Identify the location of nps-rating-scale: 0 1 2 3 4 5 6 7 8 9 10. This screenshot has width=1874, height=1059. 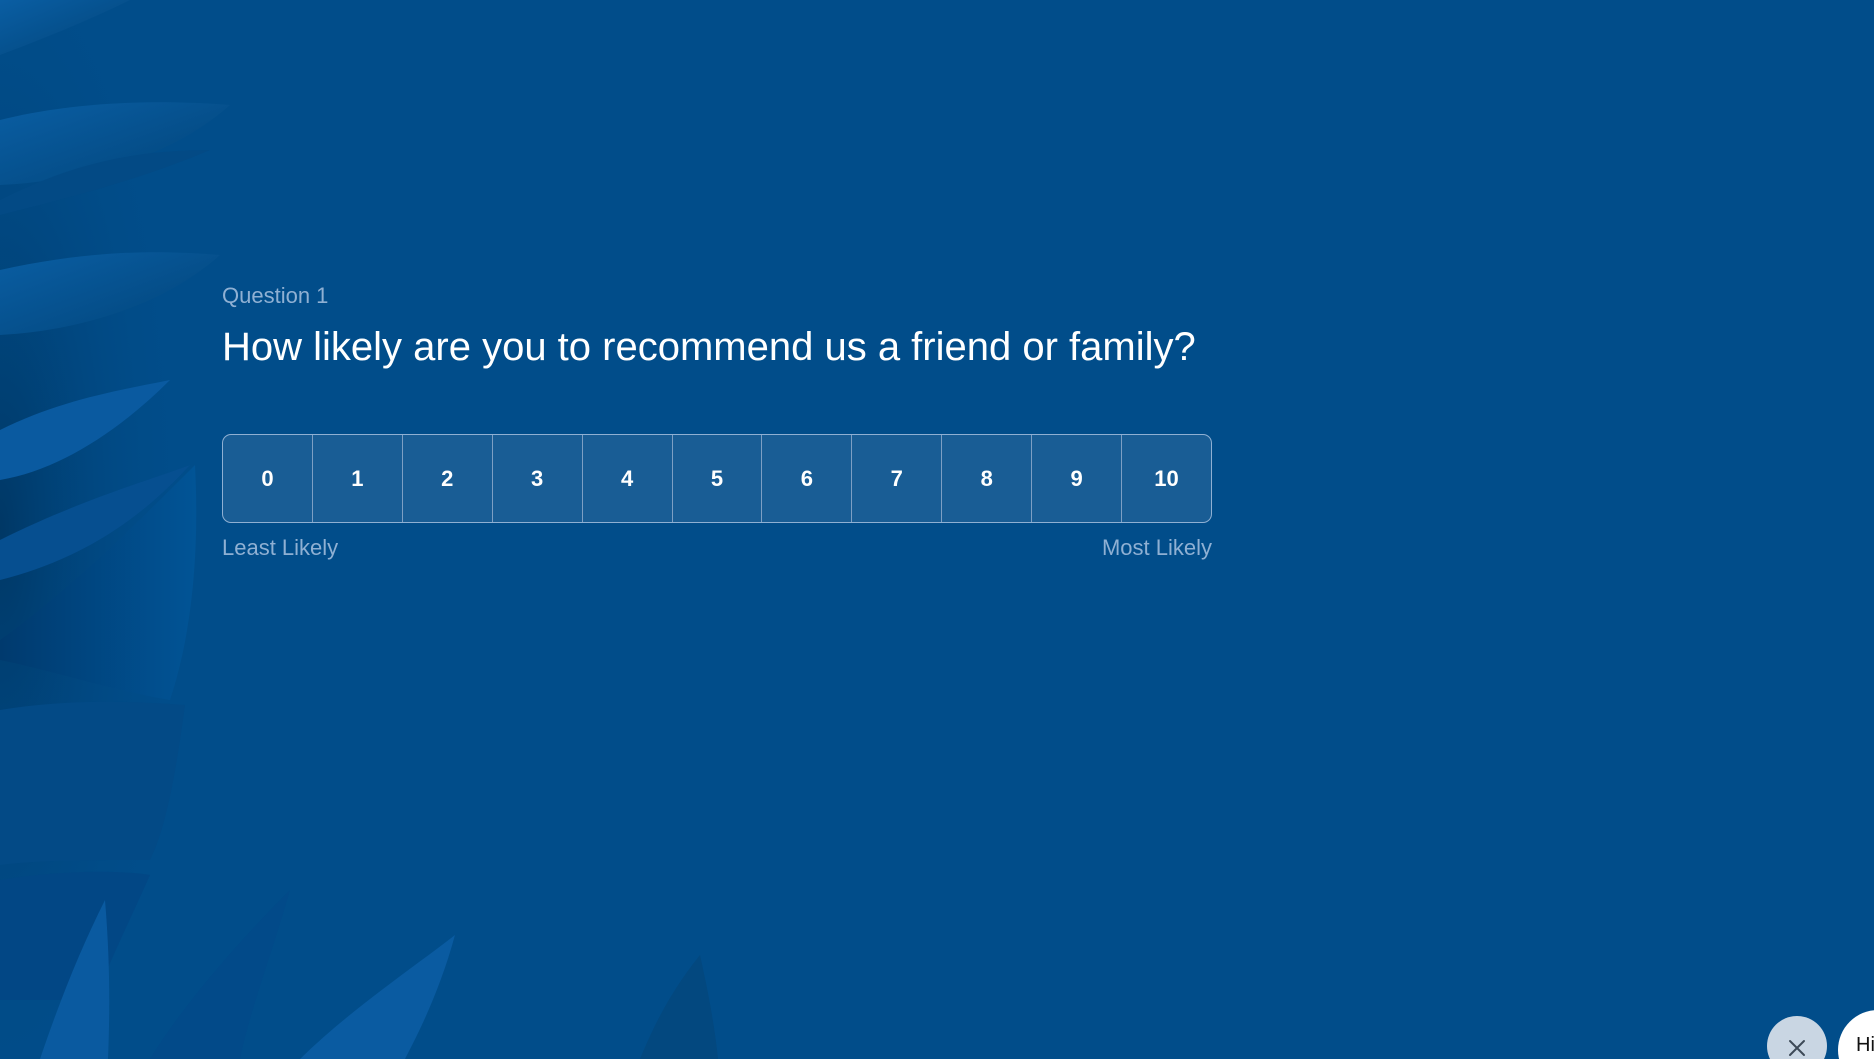
(717, 478).